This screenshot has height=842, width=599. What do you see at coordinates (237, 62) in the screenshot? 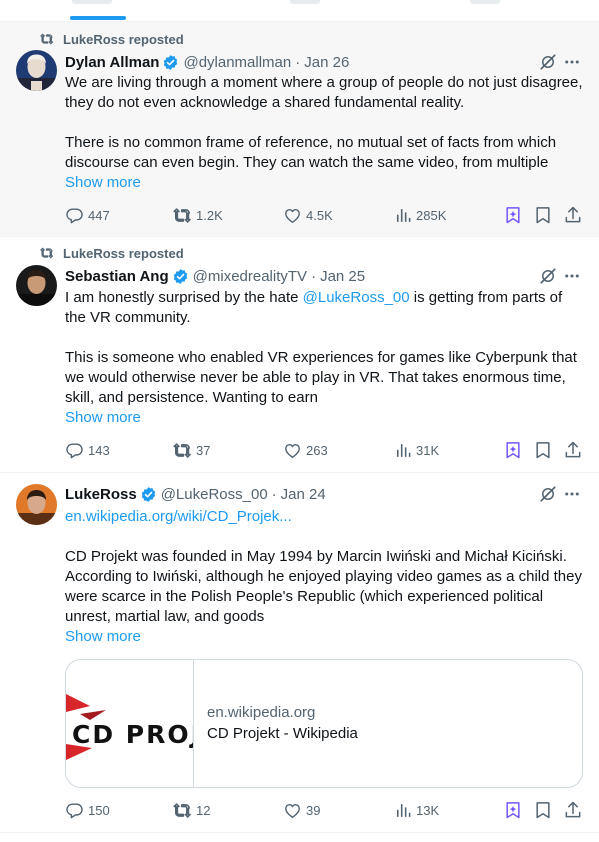
I see `handle: @dylanmallman` at bounding box center [237, 62].